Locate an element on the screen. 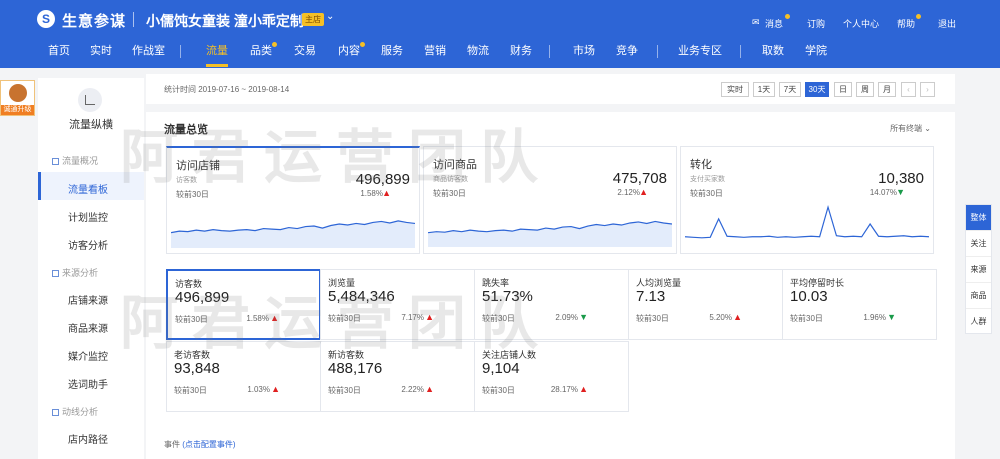 This screenshot has width=1000, height=459. metric-card: 跳失率 51.73% 较前30日 2.09% ▼ is located at coordinates (551, 304).